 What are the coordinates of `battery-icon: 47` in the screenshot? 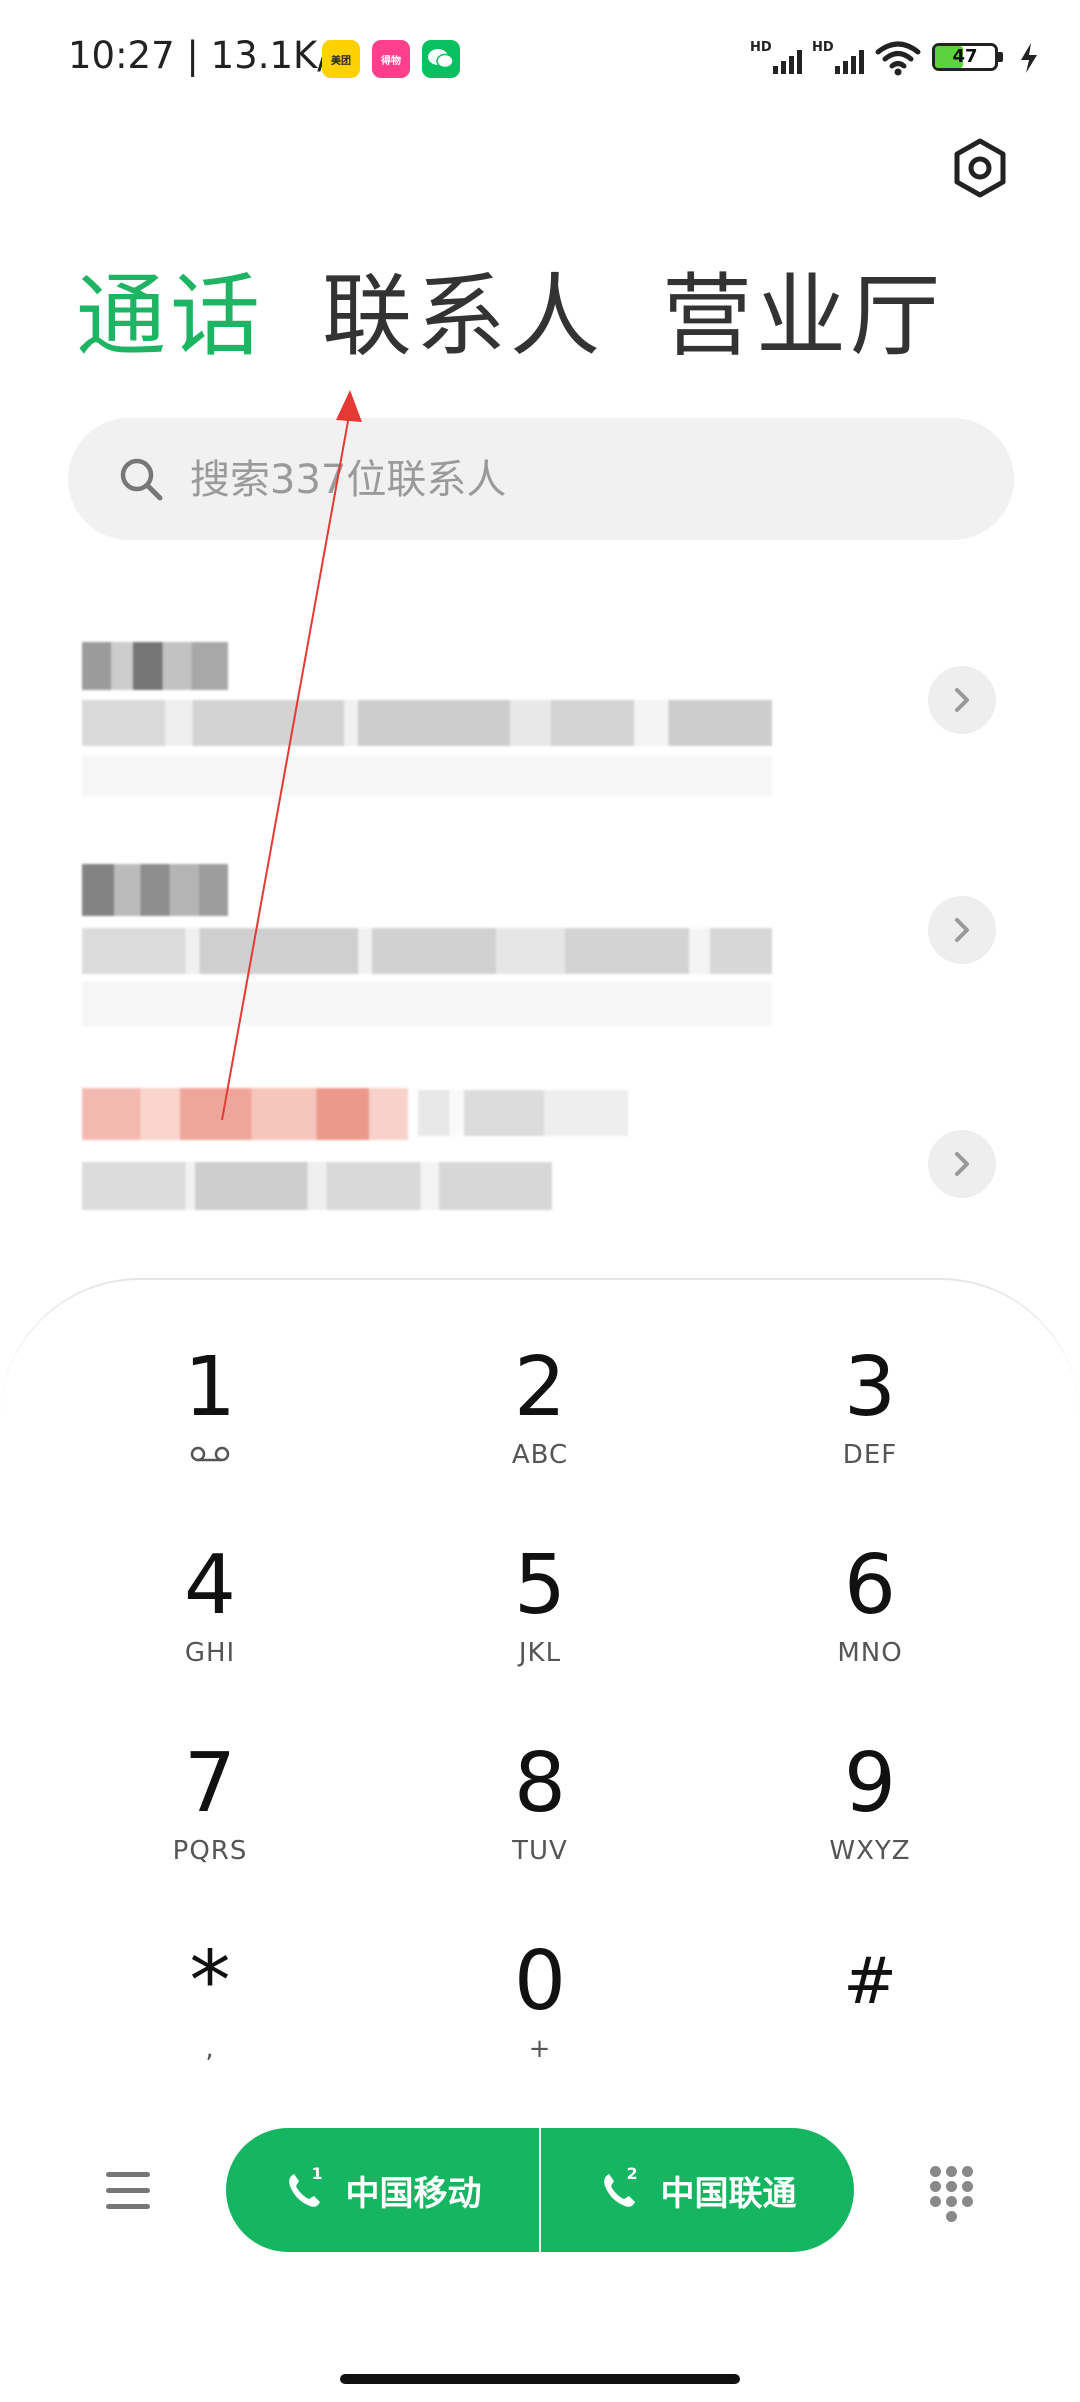 It's located at (970, 58).